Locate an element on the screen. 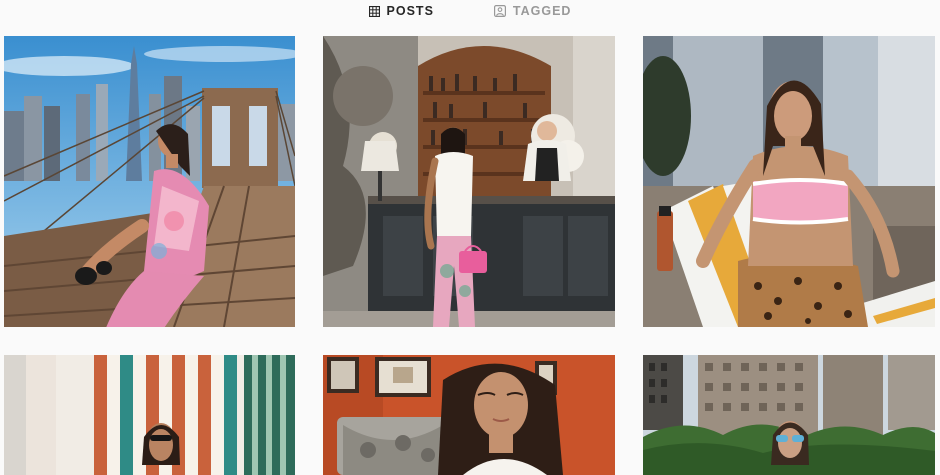  post-image-portrait is located at coordinates (469, 415).